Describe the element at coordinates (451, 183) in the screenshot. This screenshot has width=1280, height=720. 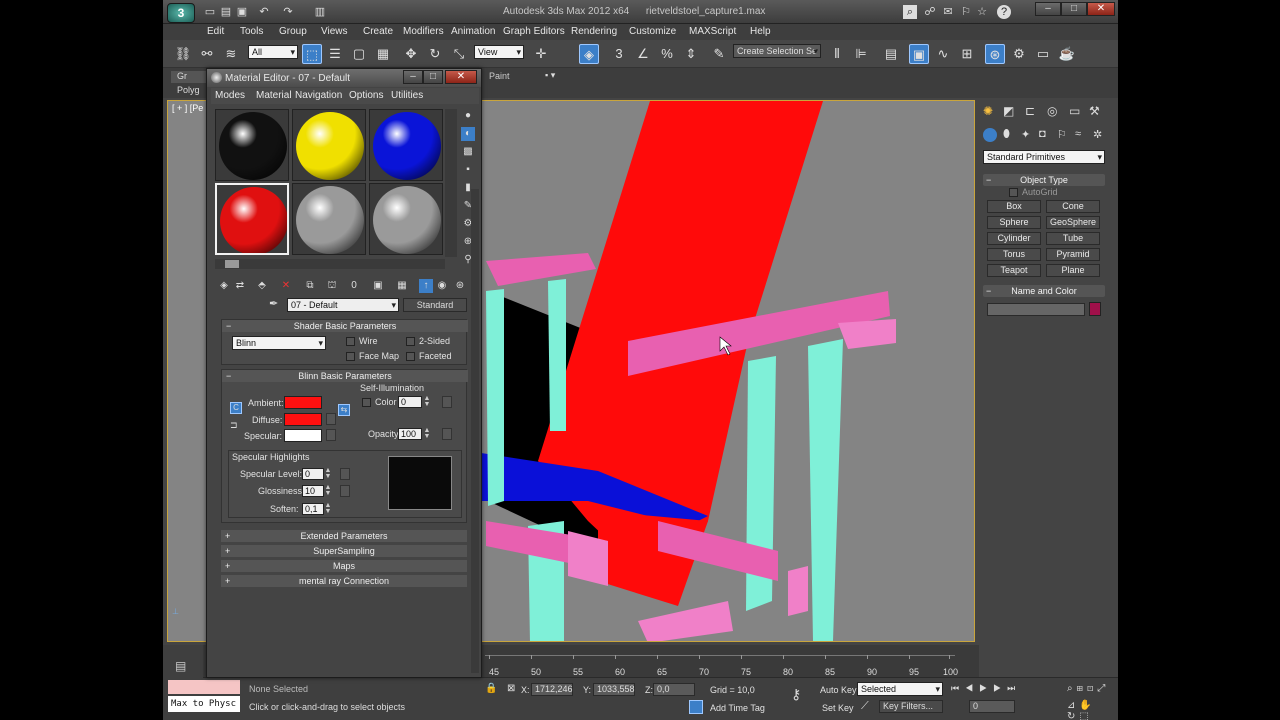
I see `slots-vertical-scrollbar` at that location.